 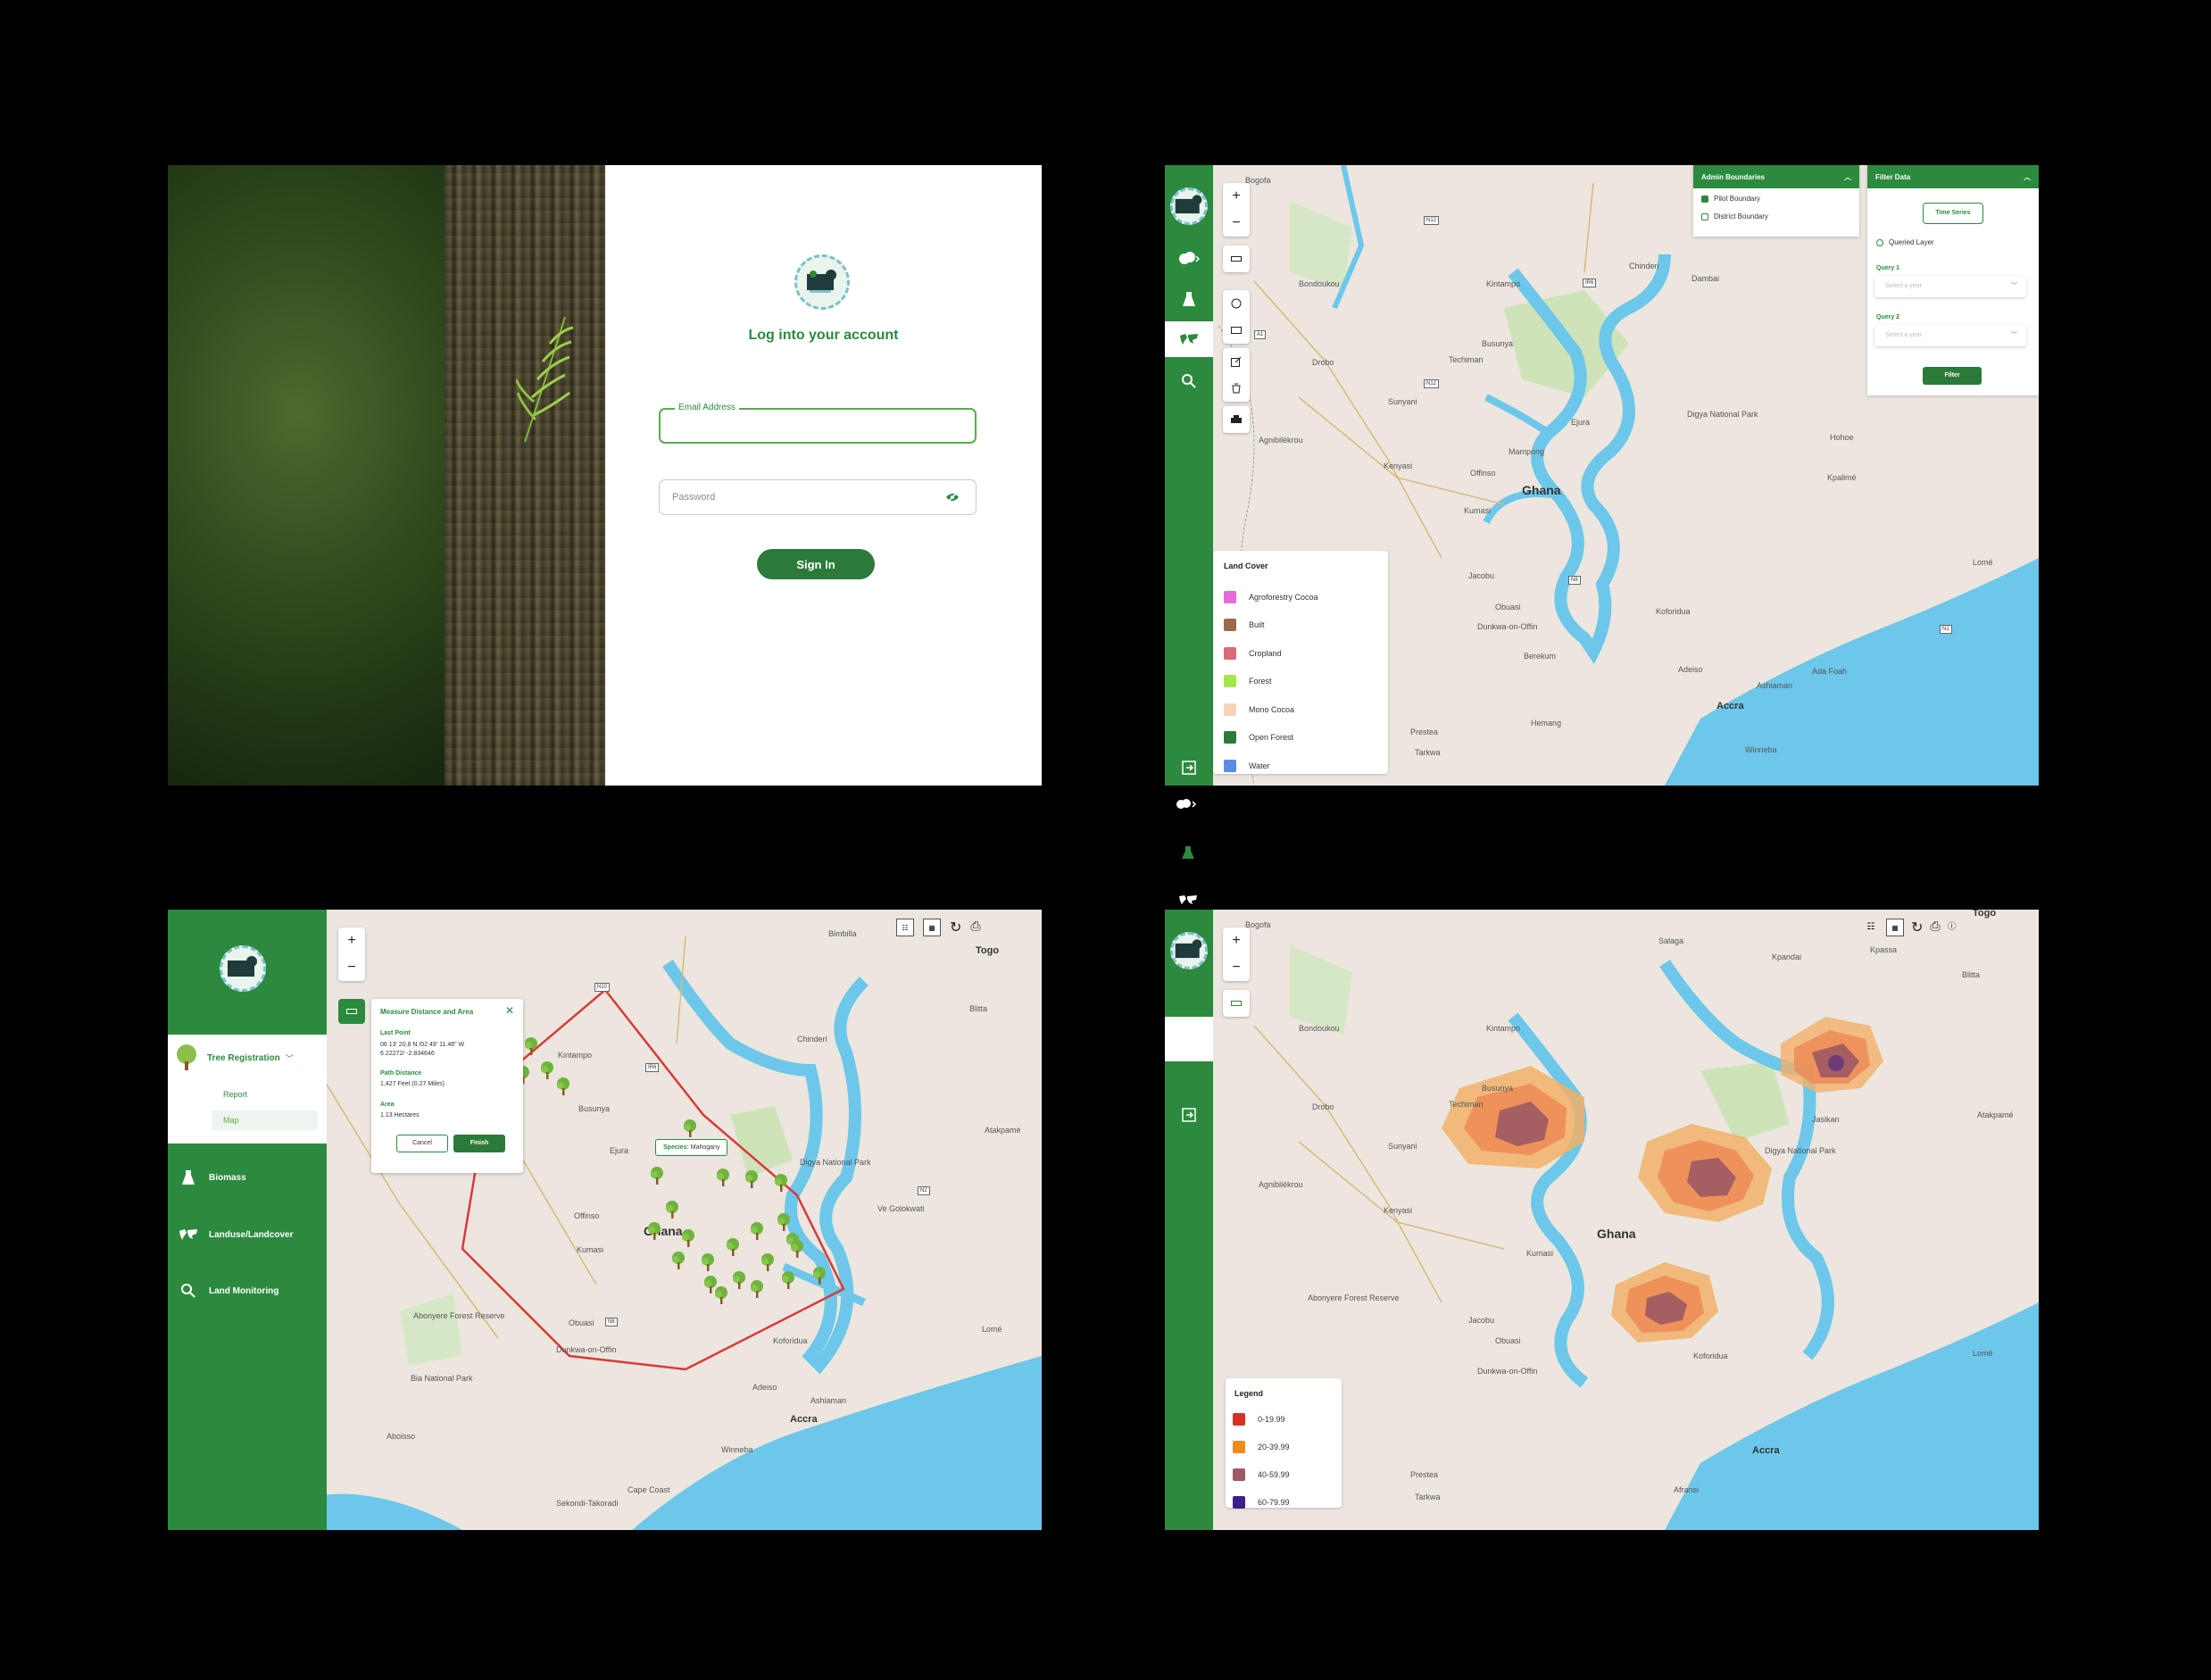 I want to click on query1-select: Select a year ﹀, so click(x=1950, y=286).